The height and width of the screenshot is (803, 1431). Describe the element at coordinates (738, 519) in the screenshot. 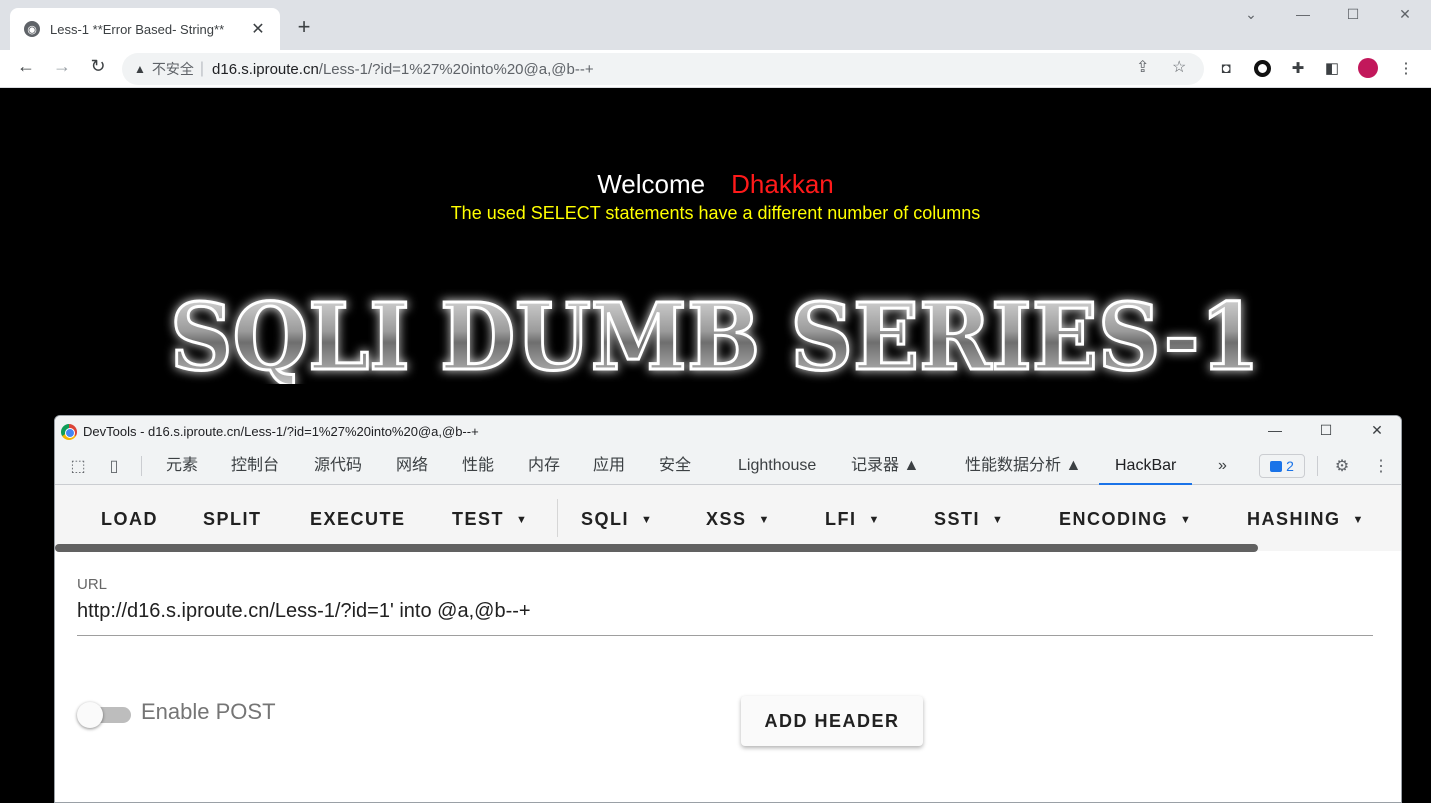

I see `xss-dropdown: XSS ▼` at that location.